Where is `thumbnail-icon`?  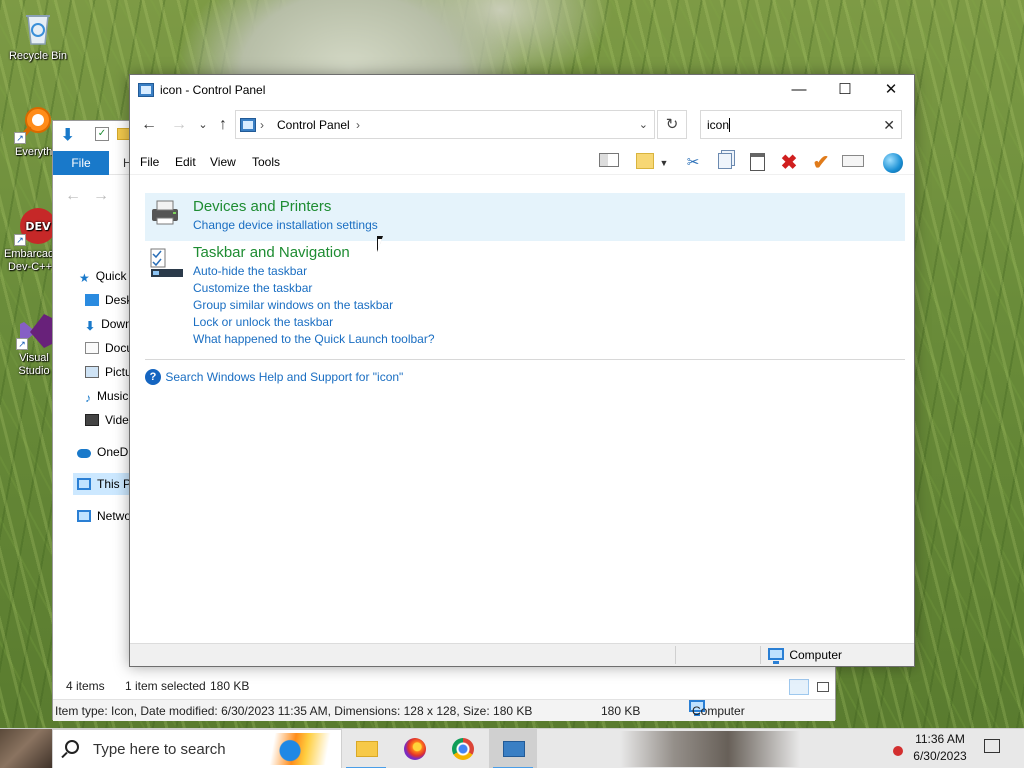 thumbnail-icon is located at coordinates (823, 687).